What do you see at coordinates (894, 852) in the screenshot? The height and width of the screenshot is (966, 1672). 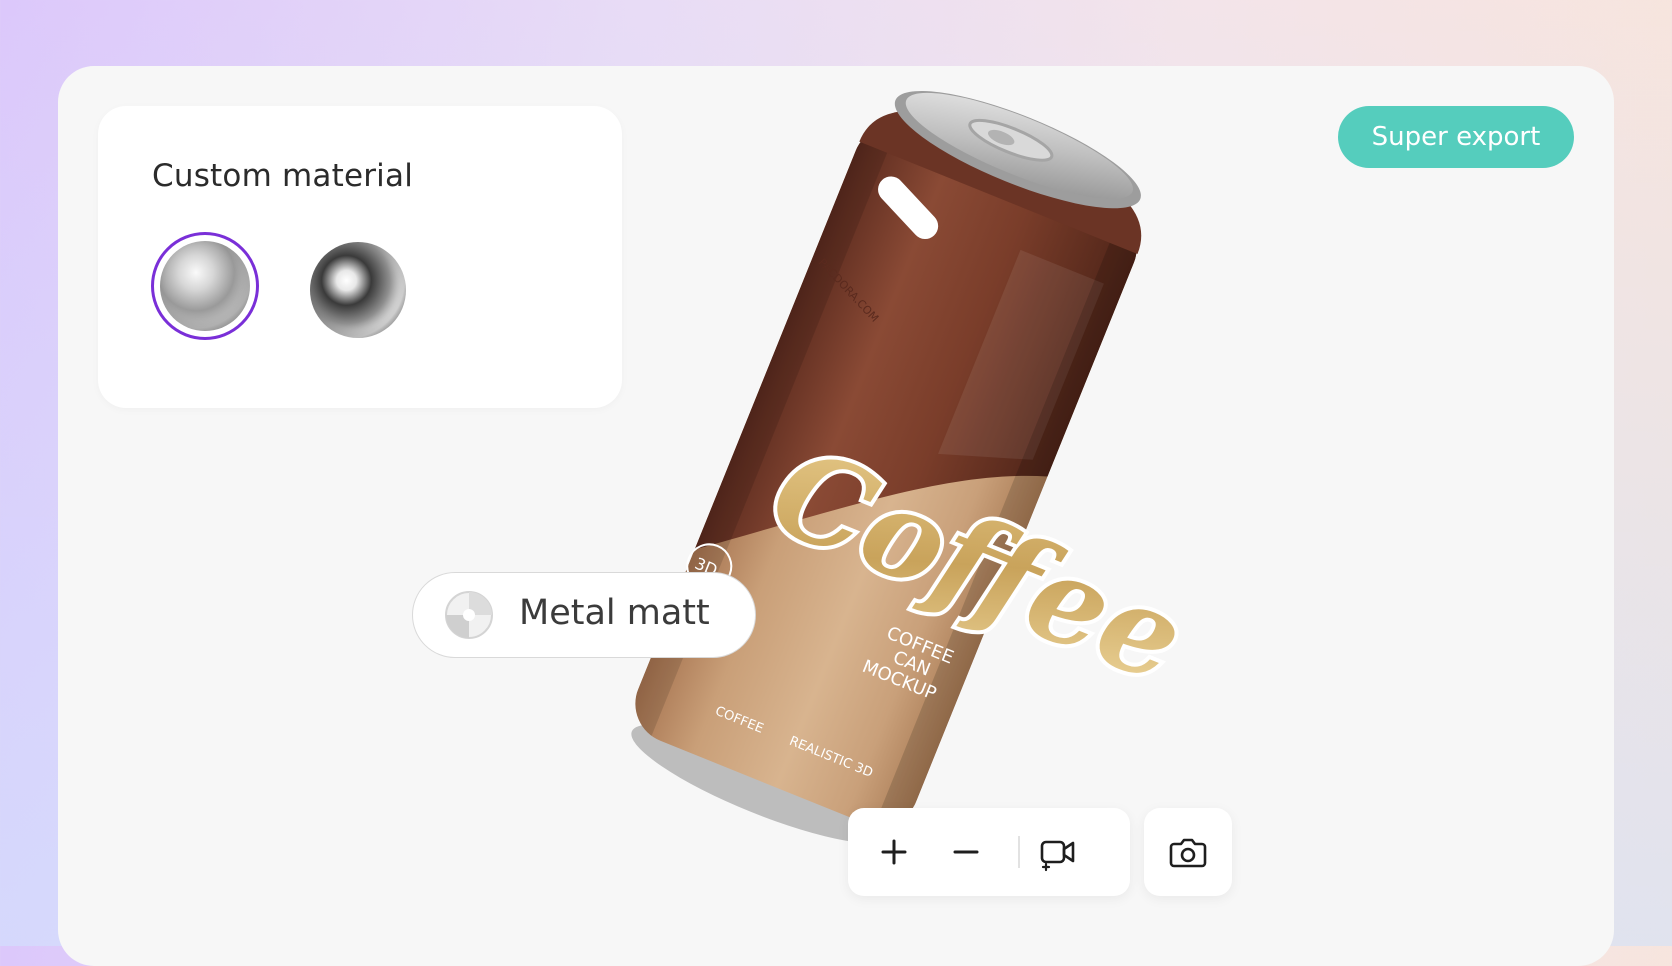 I see `plus-icon` at bounding box center [894, 852].